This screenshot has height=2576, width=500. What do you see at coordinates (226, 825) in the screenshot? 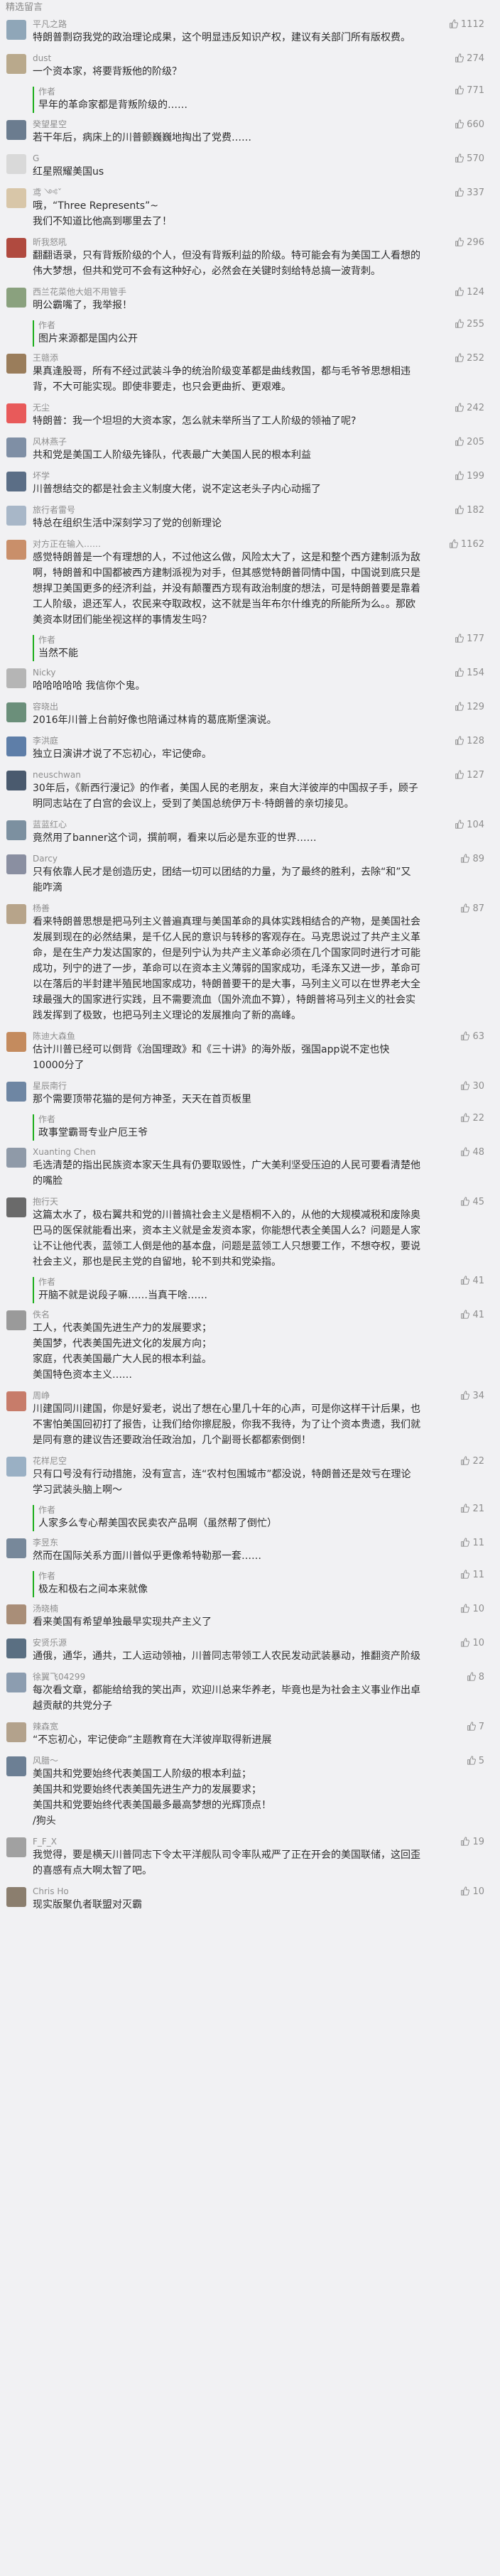
I see `commenter-name: 蓝蓝红心` at bounding box center [226, 825].